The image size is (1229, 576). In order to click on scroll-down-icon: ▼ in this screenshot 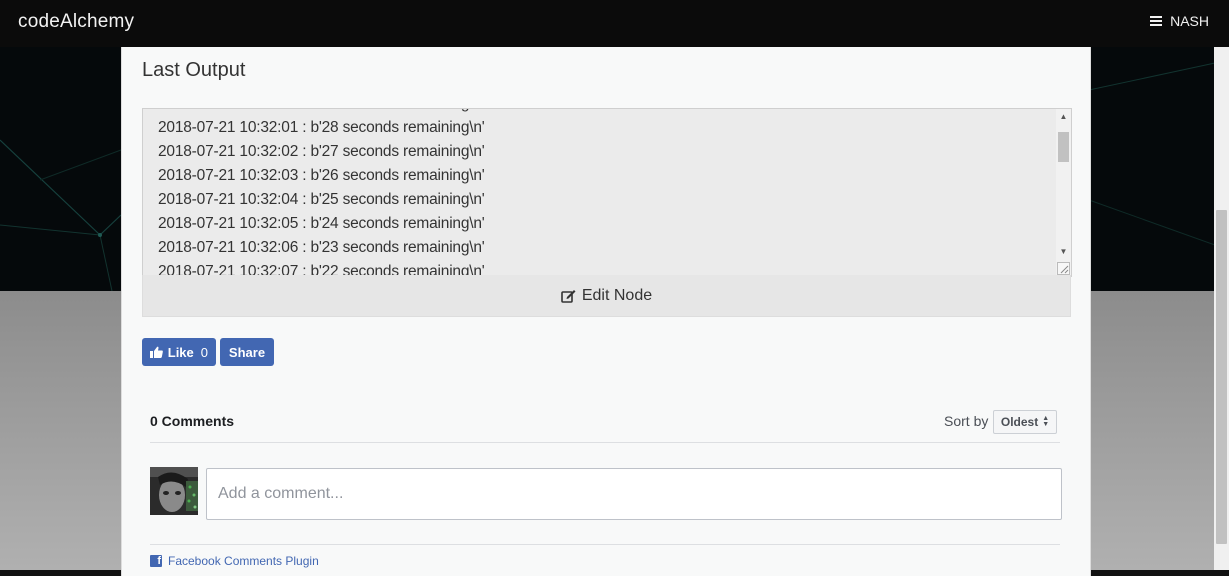, I will do `click(1063, 252)`.